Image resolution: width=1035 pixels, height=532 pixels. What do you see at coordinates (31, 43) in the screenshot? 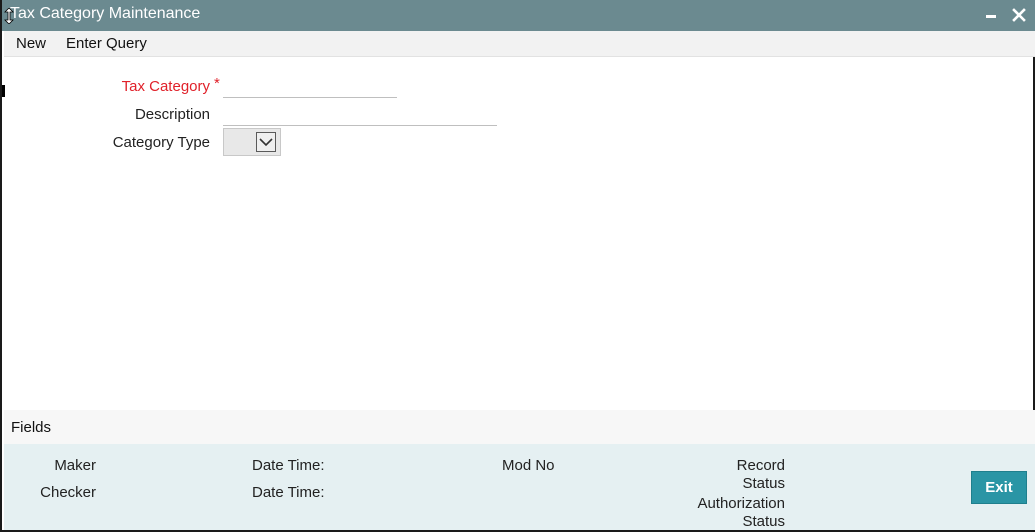
I see `new-button: New` at bounding box center [31, 43].